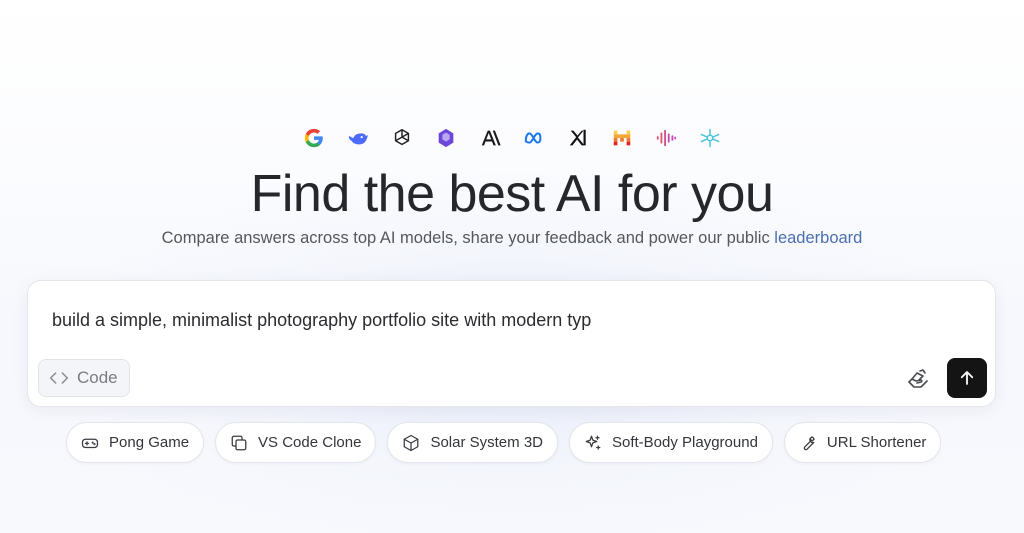  I want to click on gamepad-icon, so click(90, 443).